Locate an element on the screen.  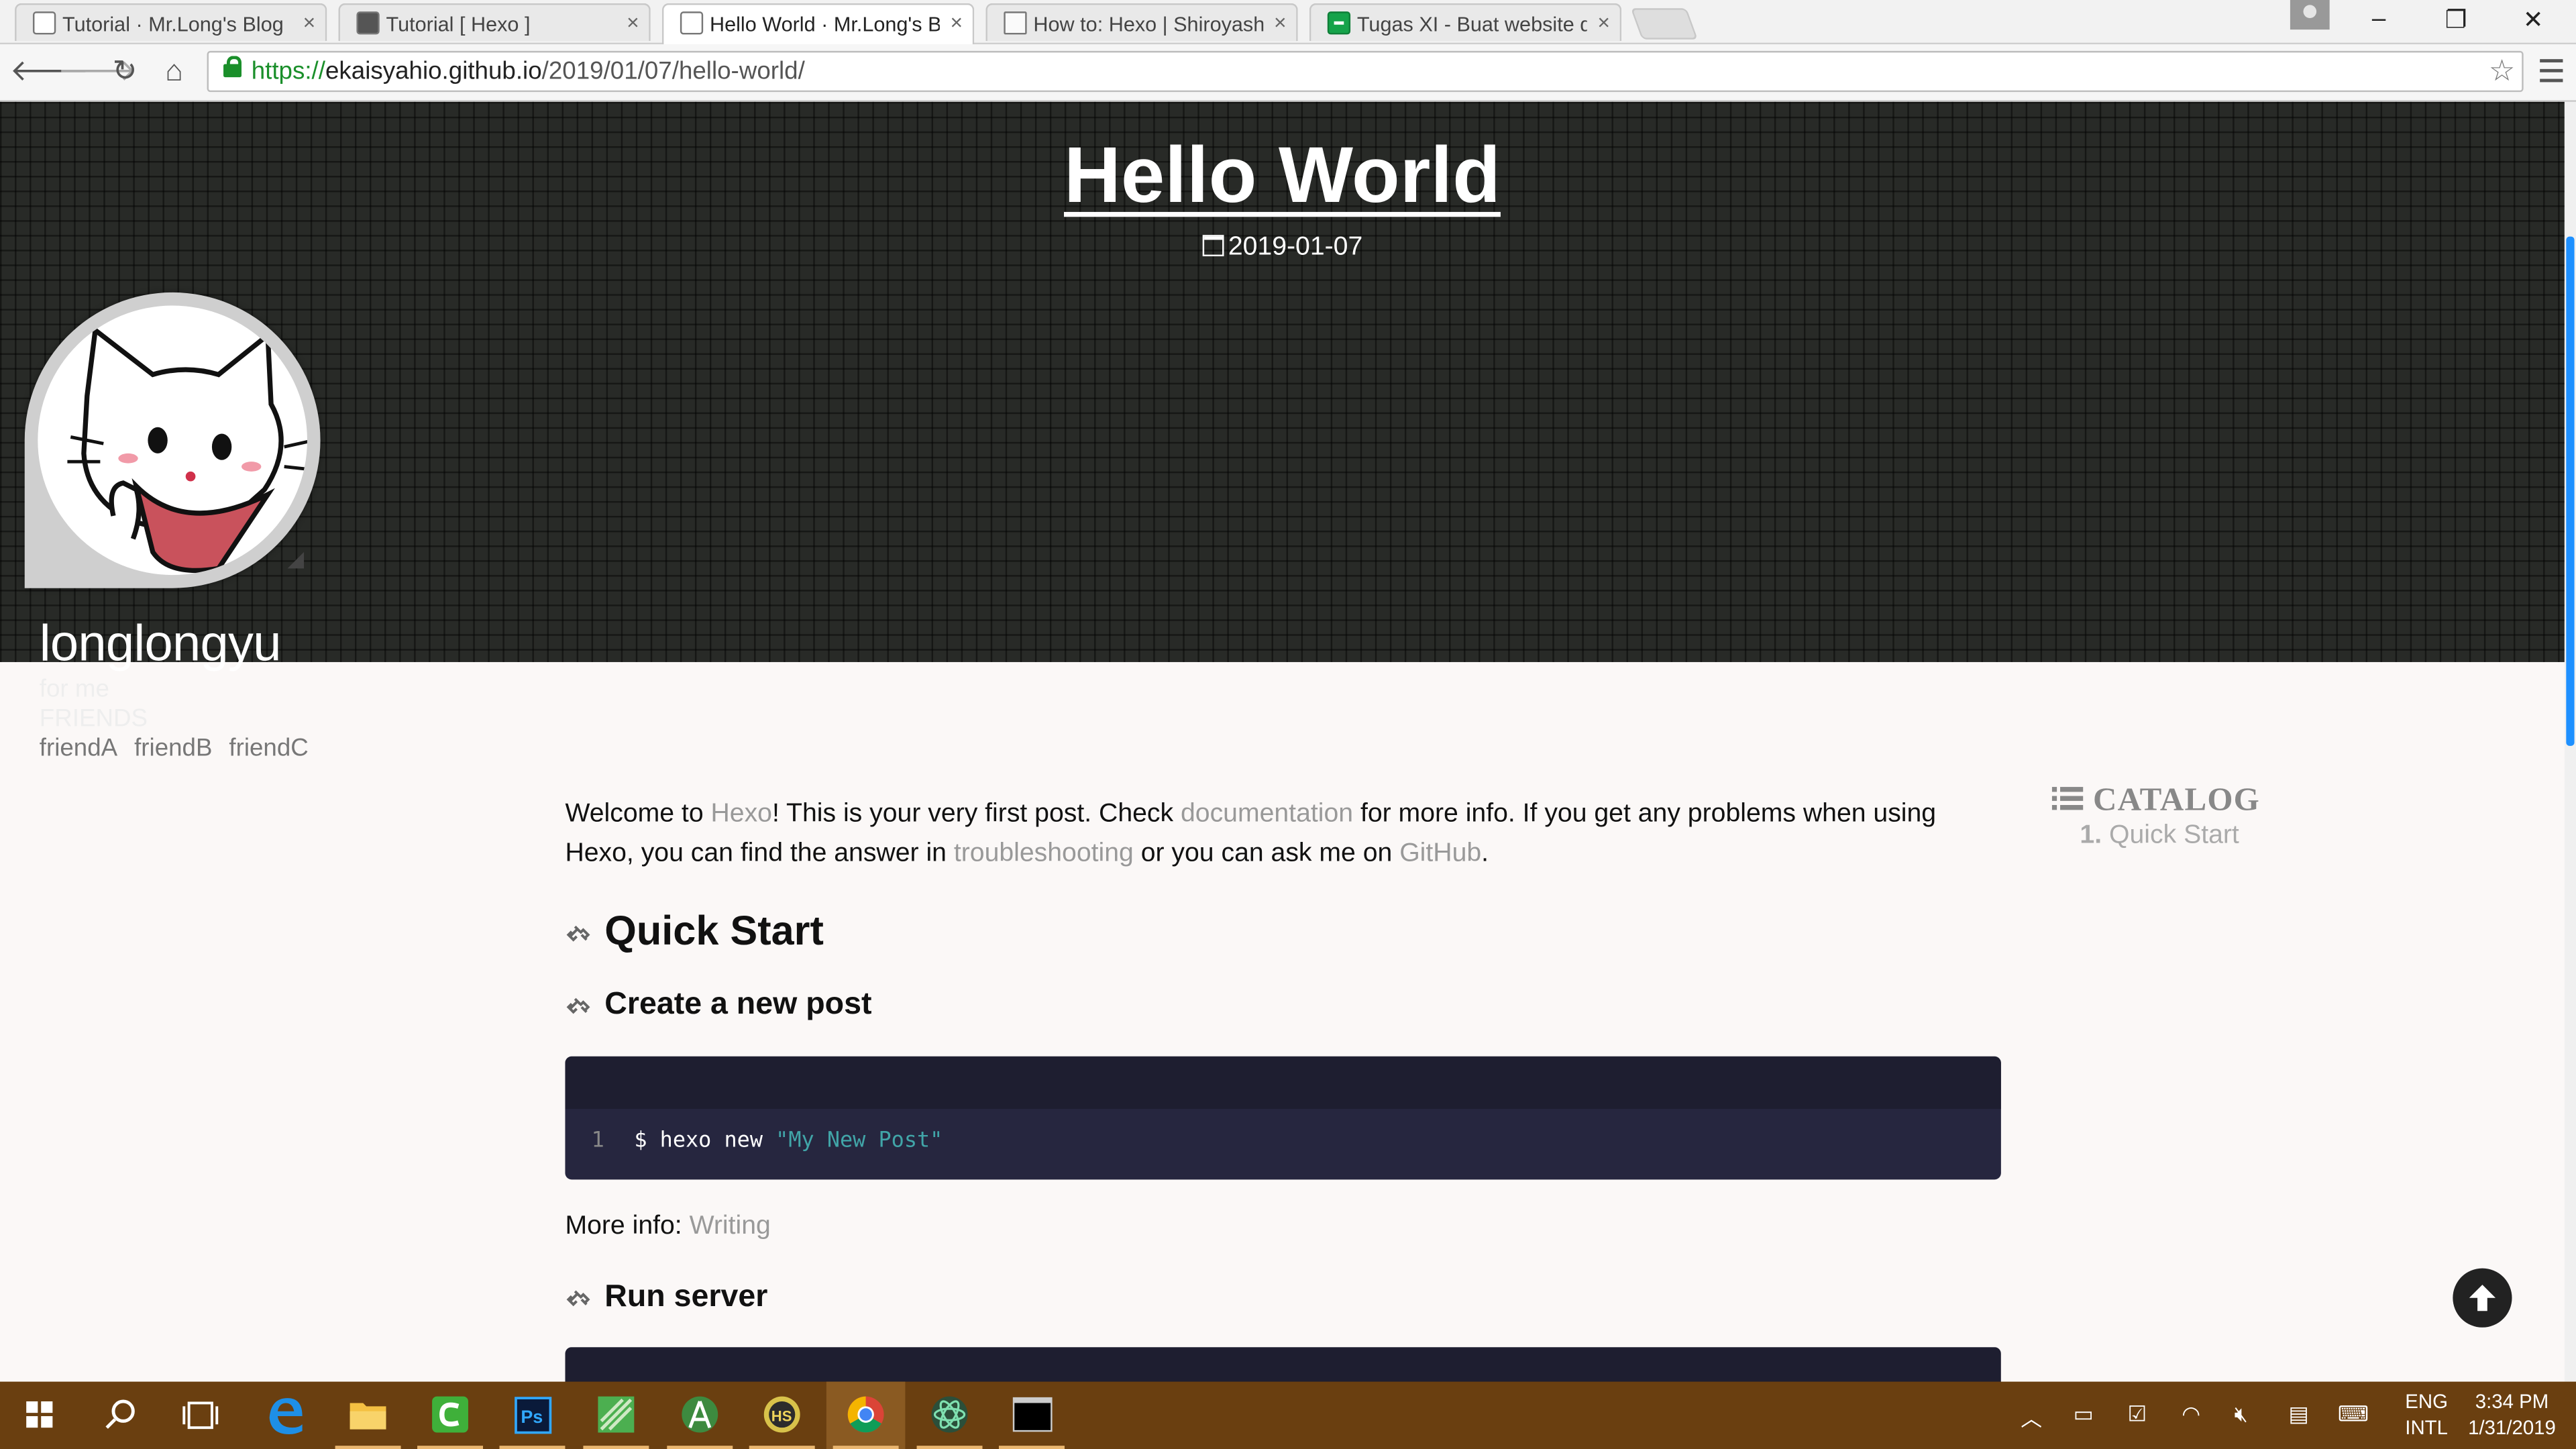
minimize-icon: – is located at coordinates (2378, 19).